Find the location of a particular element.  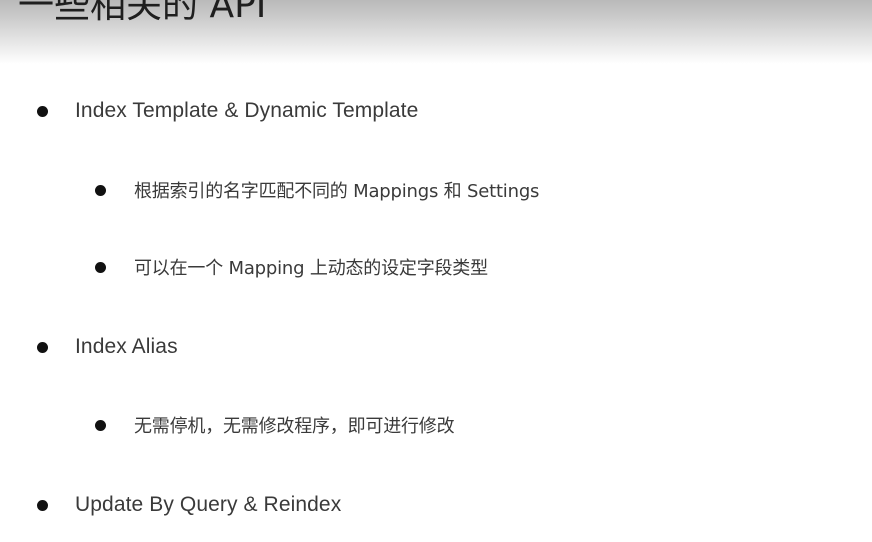

sub-bullet-item: 根据索引的名字匹配不同的 Mappings 和 Settings is located at coordinates (317, 190).